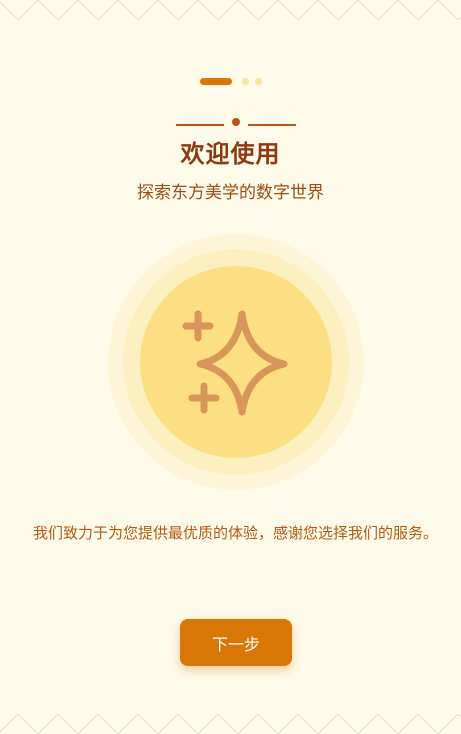 The height and width of the screenshot is (734, 461). I want to click on bottom-diamond-pattern, so click(230, 724).